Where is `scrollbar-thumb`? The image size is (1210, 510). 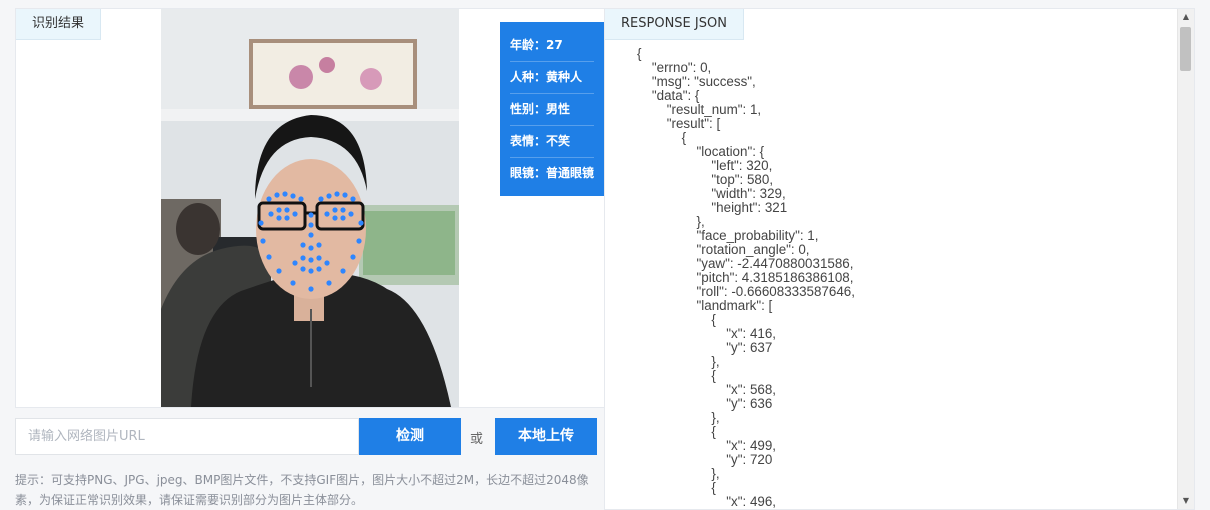
scrollbar-thumb is located at coordinates (1185, 49).